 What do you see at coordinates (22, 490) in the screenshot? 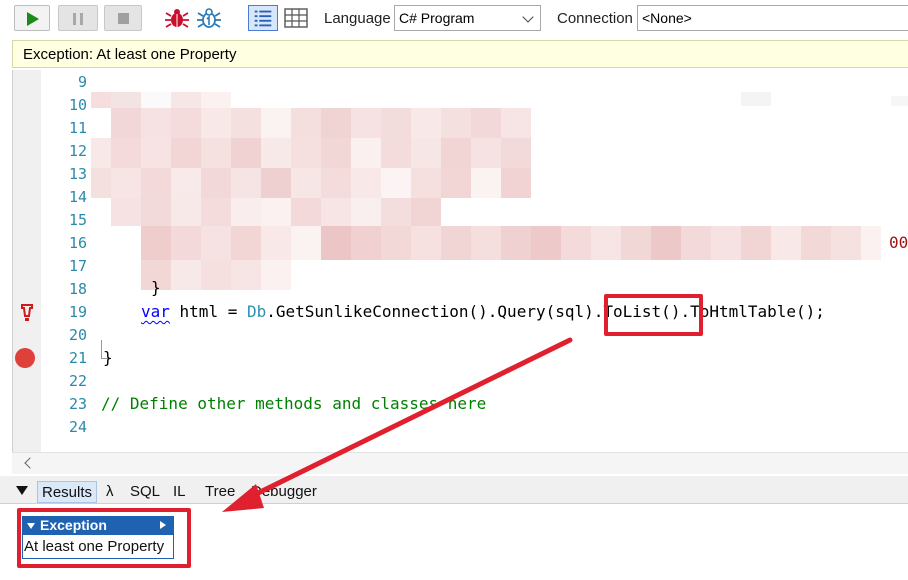
I see `collapse-results-icon` at bounding box center [22, 490].